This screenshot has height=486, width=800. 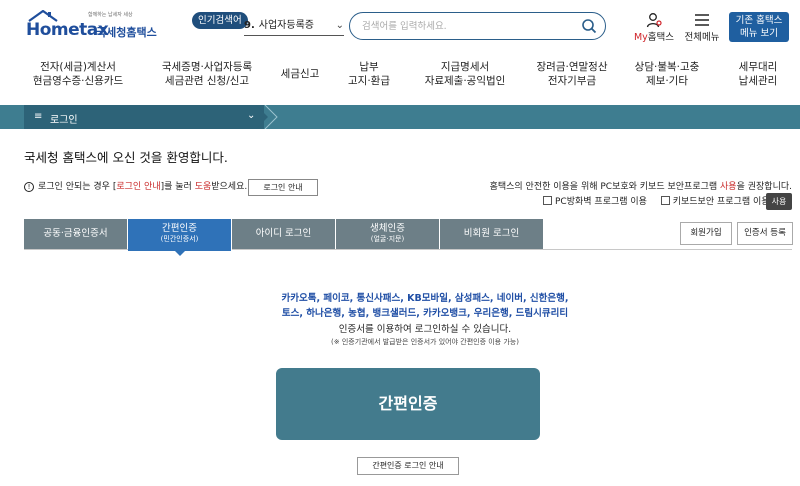 What do you see at coordinates (465, 79) in the screenshot?
I see `nav-item-payment-statement: 지급명세서 자료제출·공익법인` at bounding box center [465, 79].